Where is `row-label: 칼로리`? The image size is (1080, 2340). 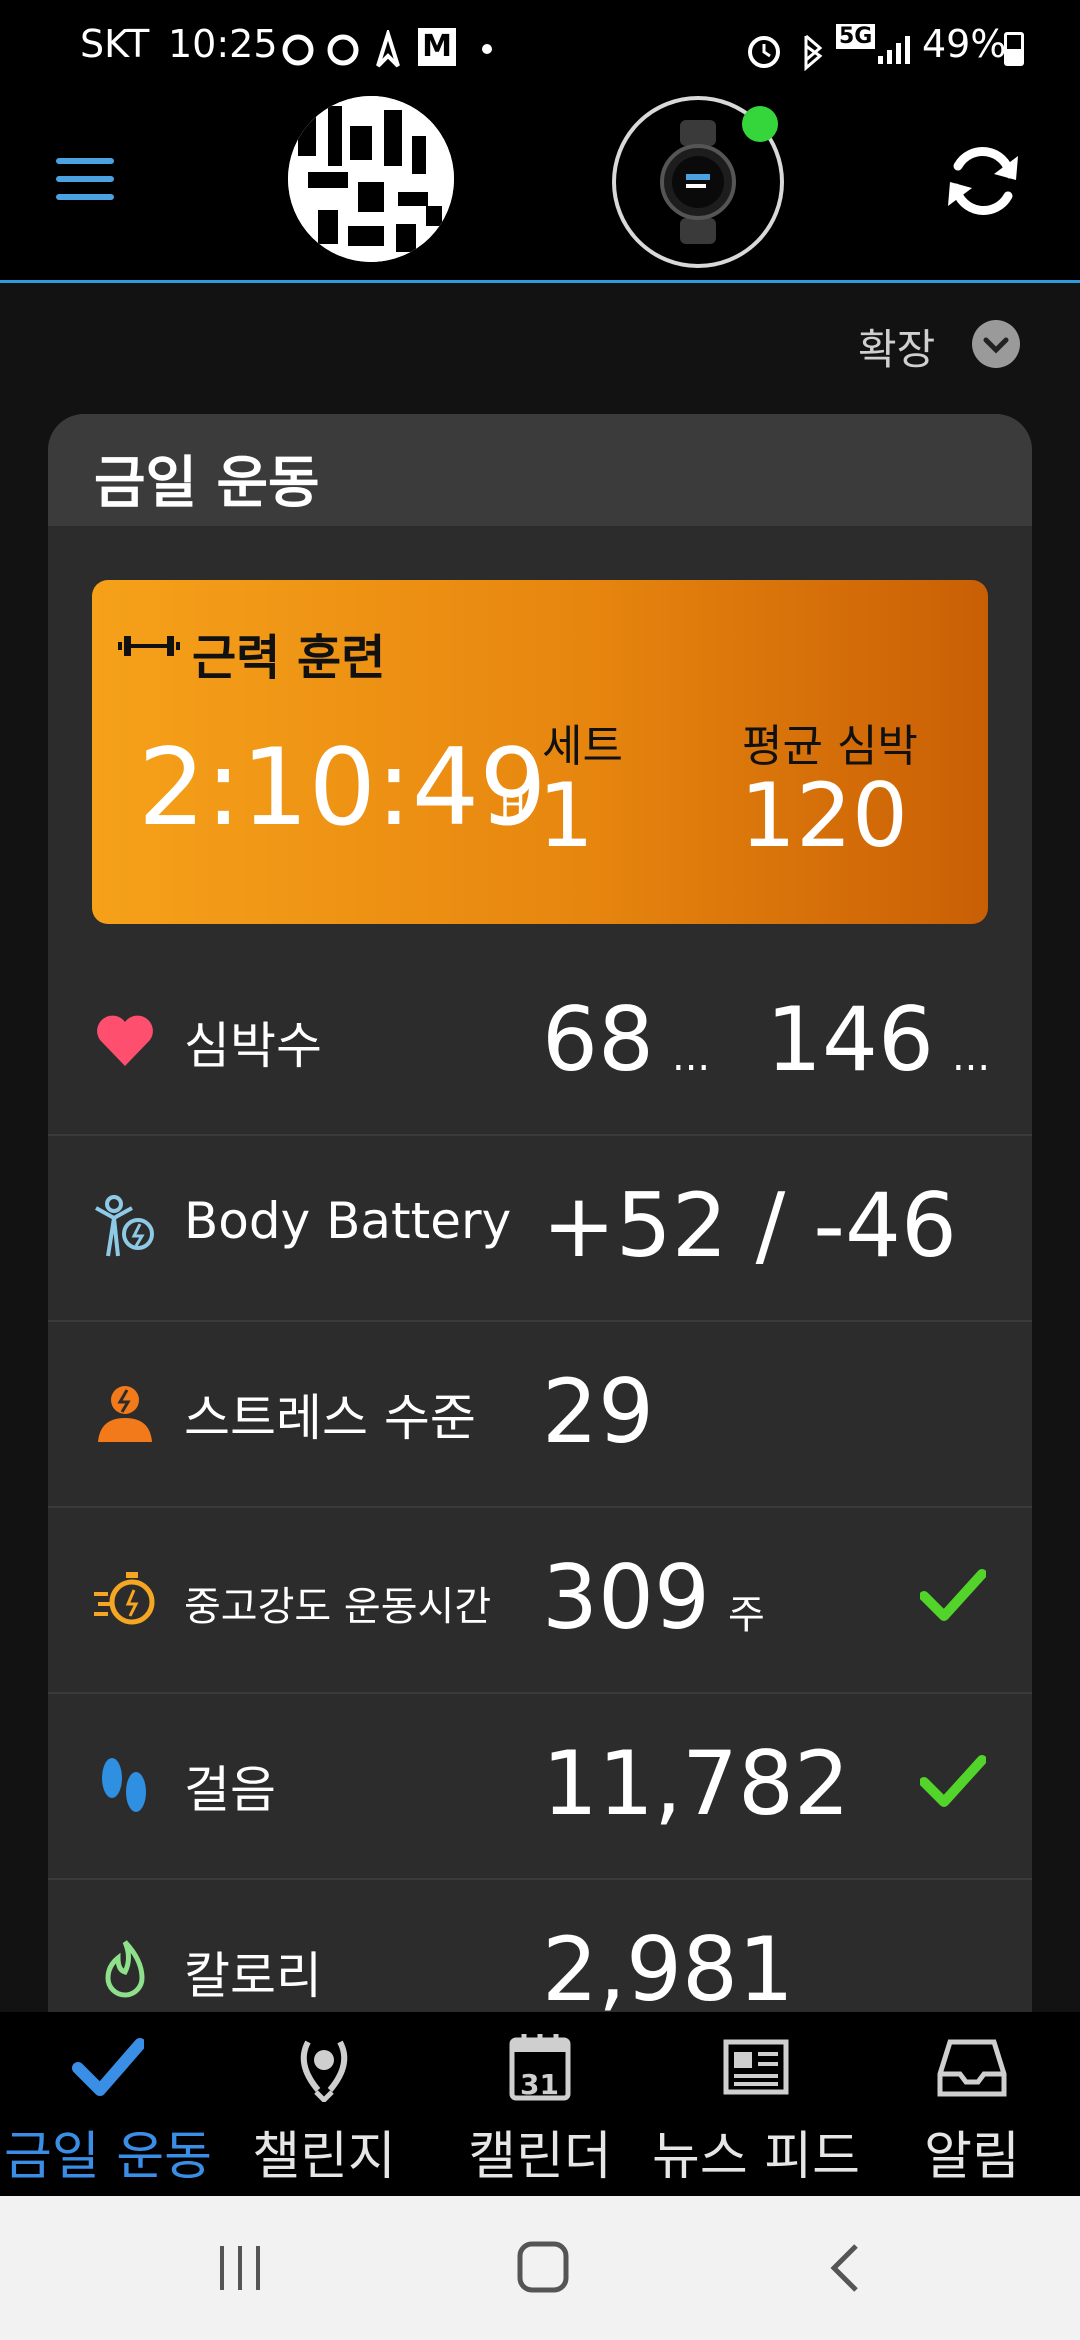 row-label: 칼로리 is located at coordinates (253, 1976).